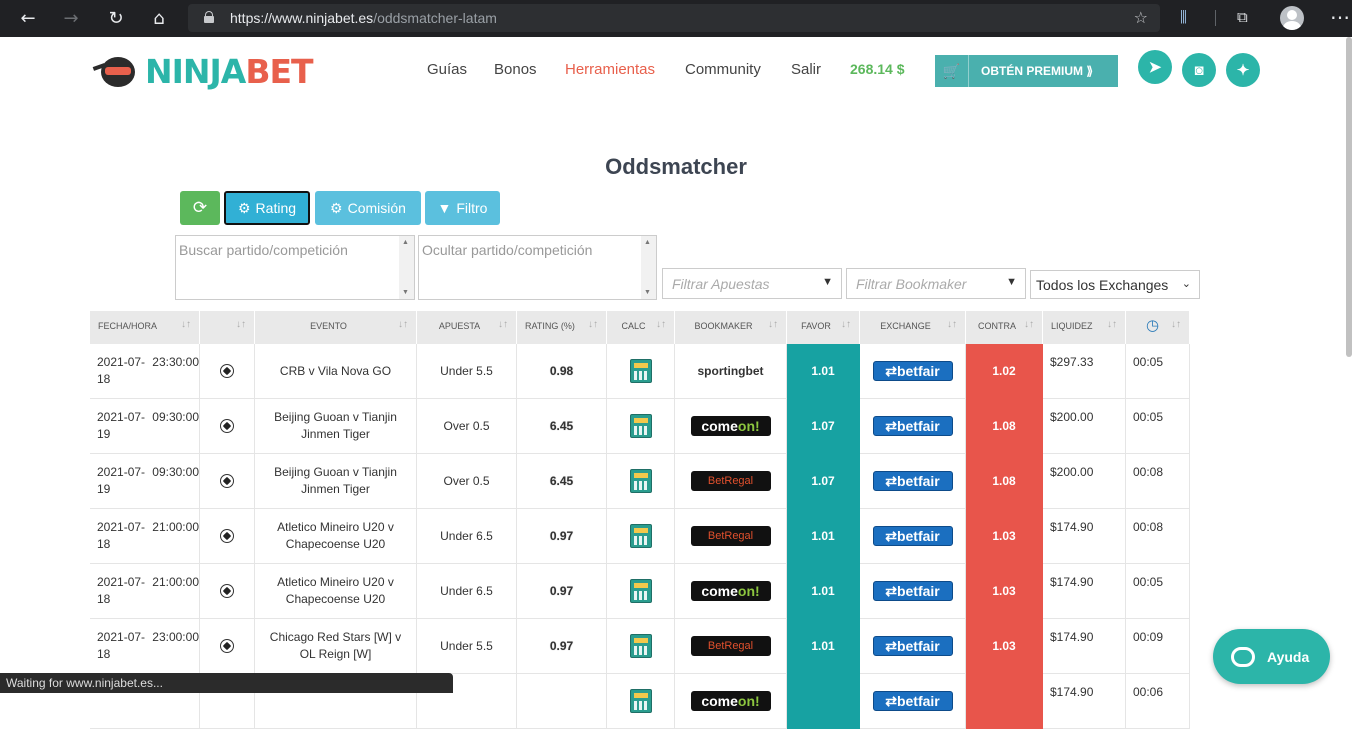  What do you see at coordinates (209, 17) in the screenshot?
I see `lock-icon` at bounding box center [209, 17].